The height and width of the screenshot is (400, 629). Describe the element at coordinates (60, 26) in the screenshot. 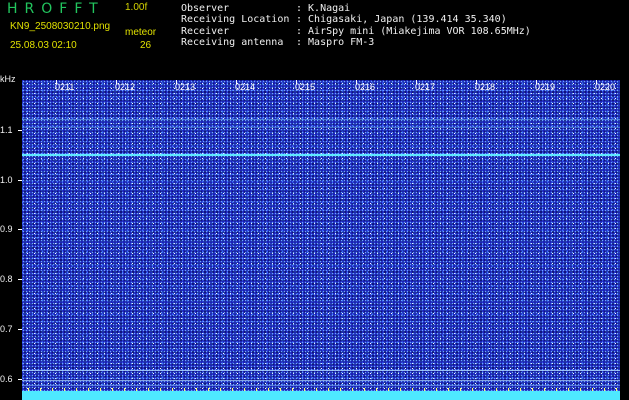

I see `filename-label: KN9_2508030210.png` at that location.